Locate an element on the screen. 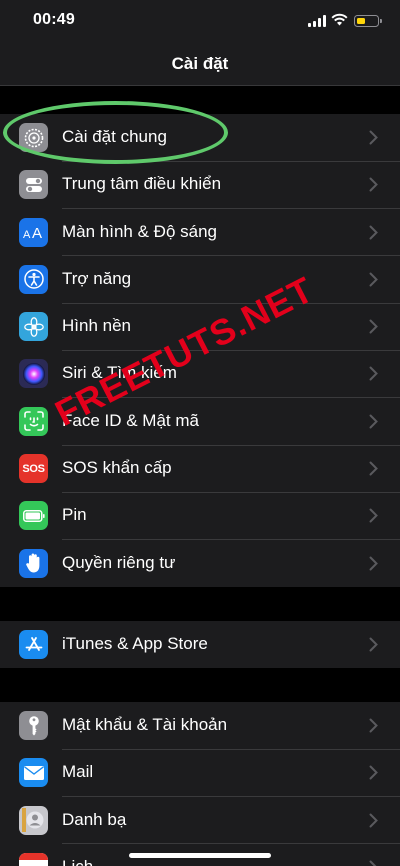  settings-item-privacy: Quyền riêng tư is located at coordinates (200, 563).